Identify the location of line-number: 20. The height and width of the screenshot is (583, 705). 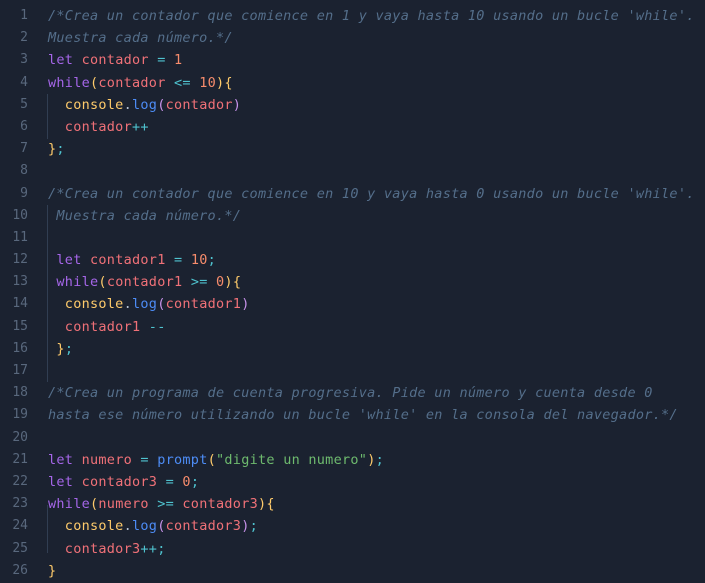
(20, 437).